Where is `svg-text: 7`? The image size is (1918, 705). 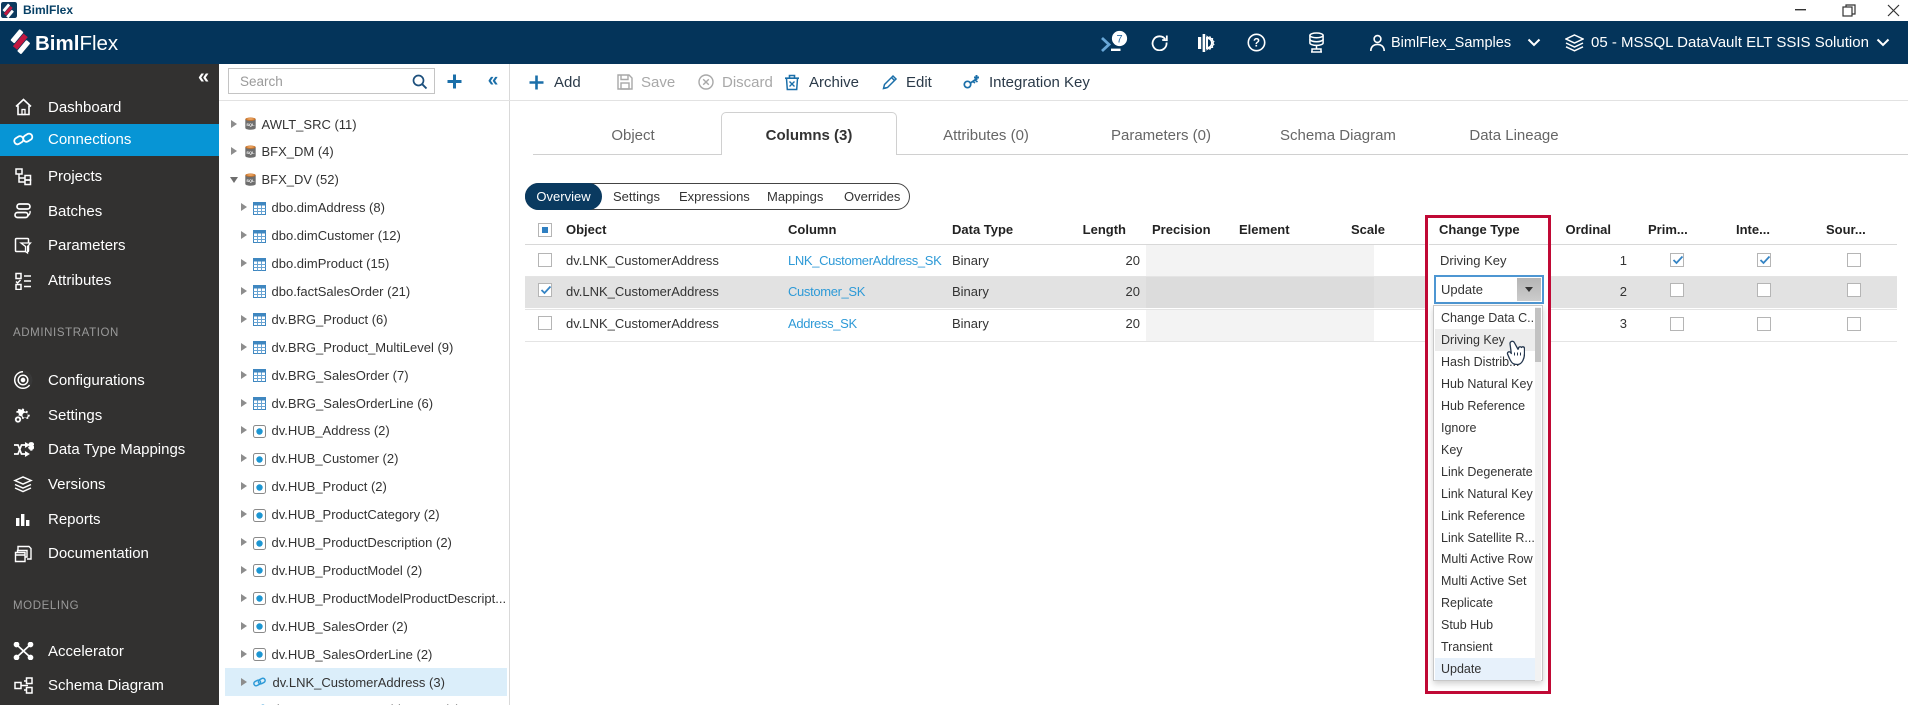 svg-text: 7 is located at coordinates (1119, 39).